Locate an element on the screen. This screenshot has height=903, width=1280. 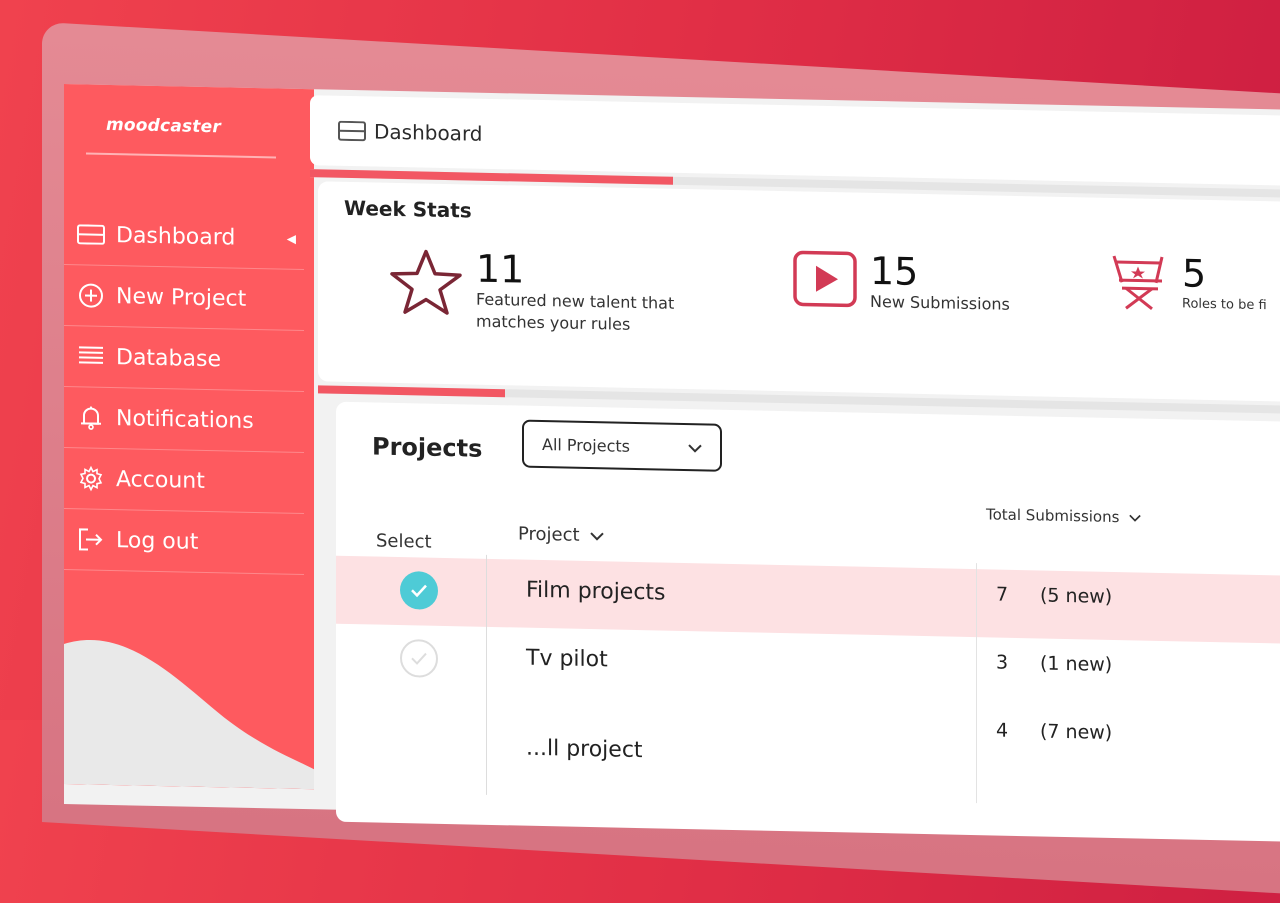
list-icon is located at coordinates (91, 356).